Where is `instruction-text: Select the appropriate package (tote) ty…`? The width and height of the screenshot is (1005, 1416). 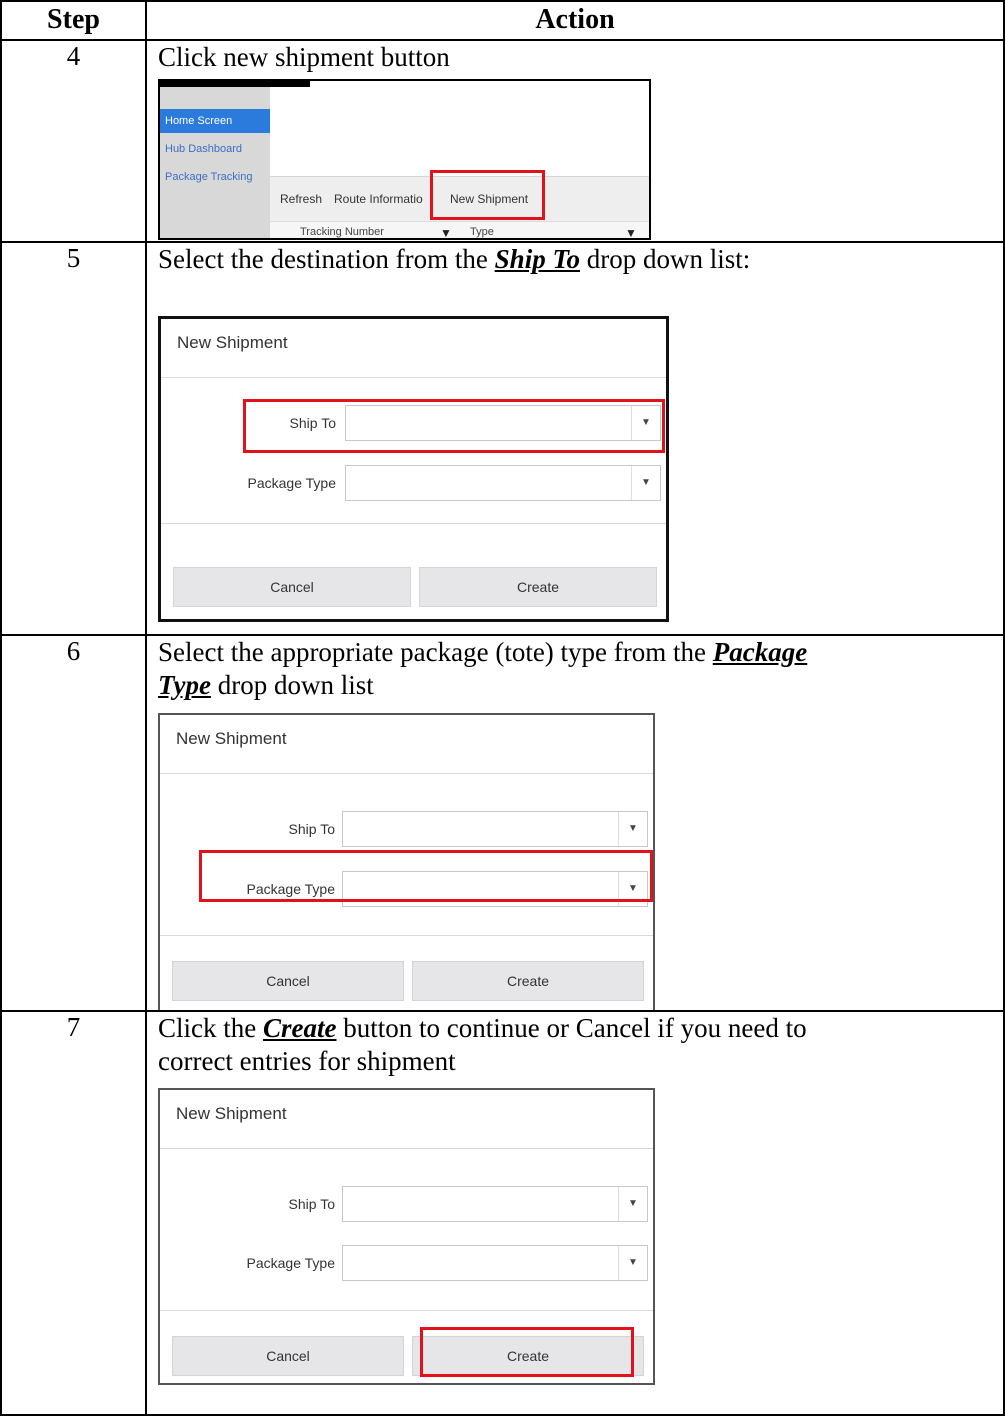
instruction-text: Select the appropriate package (tote) ty… is located at coordinates (435, 652).